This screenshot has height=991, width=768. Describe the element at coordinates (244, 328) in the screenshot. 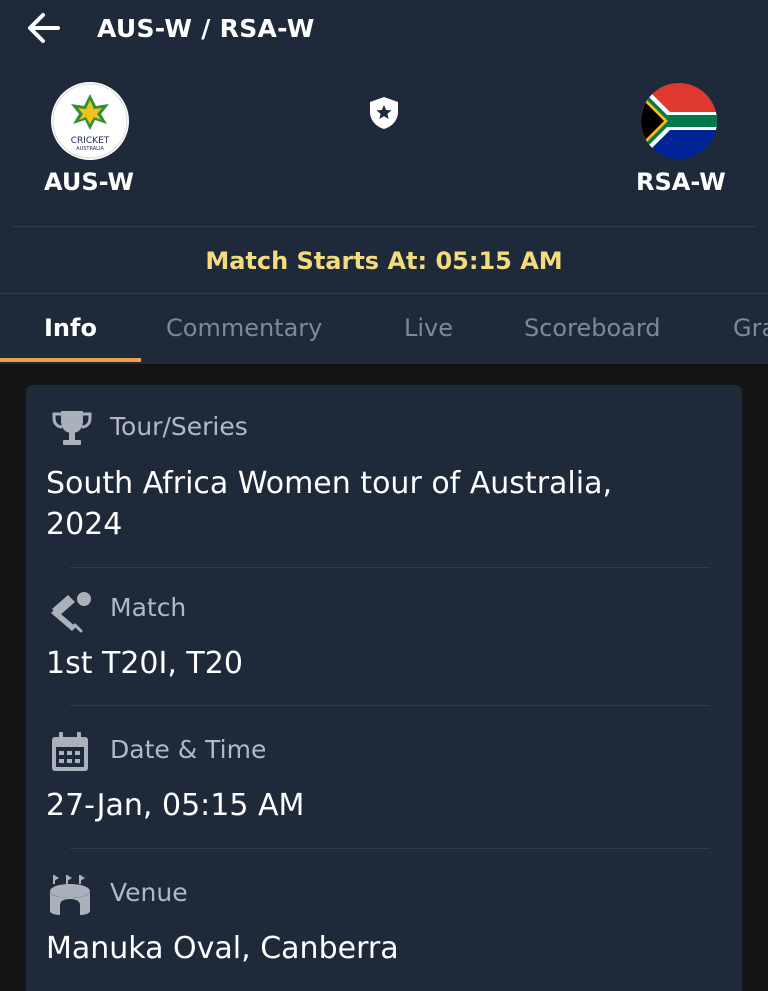

I see `tab-commentary: Commentary` at that location.